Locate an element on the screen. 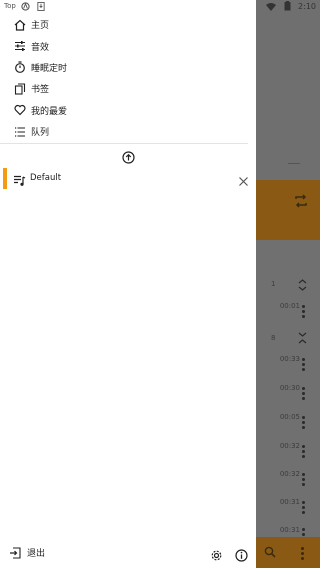 The width and height of the screenshot is (320, 568). menu-item-label: 我的最爱 is located at coordinates (49, 111).